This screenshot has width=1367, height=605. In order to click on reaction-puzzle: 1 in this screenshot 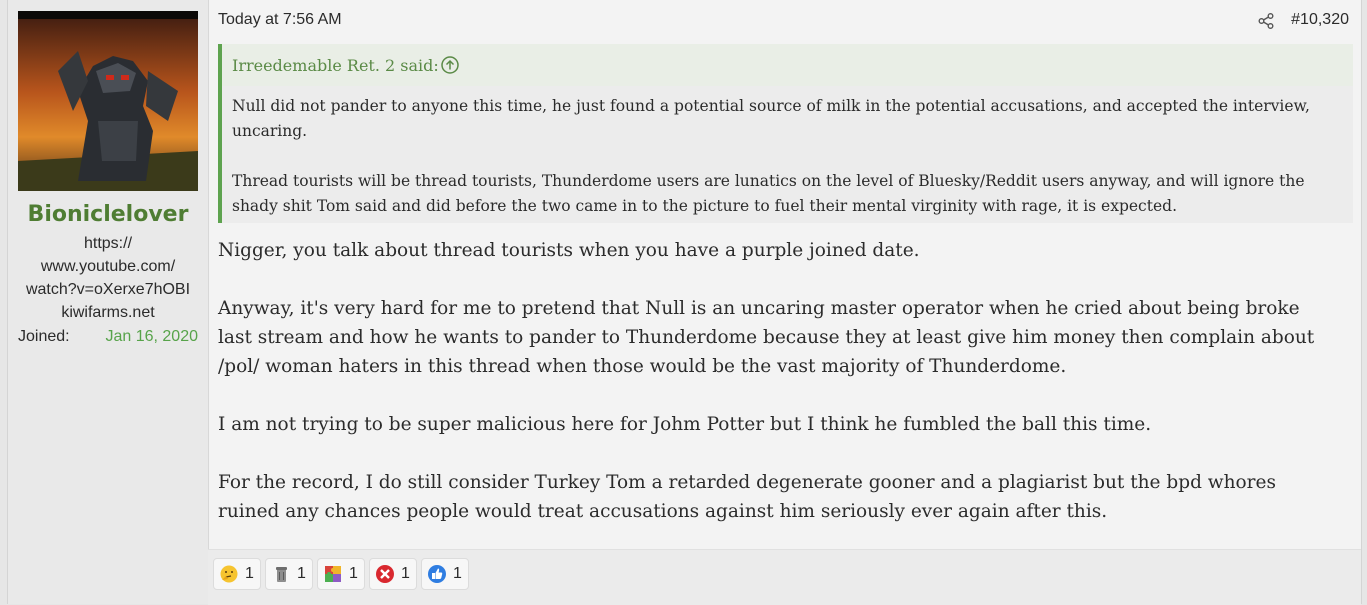, I will do `click(341, 574)`.